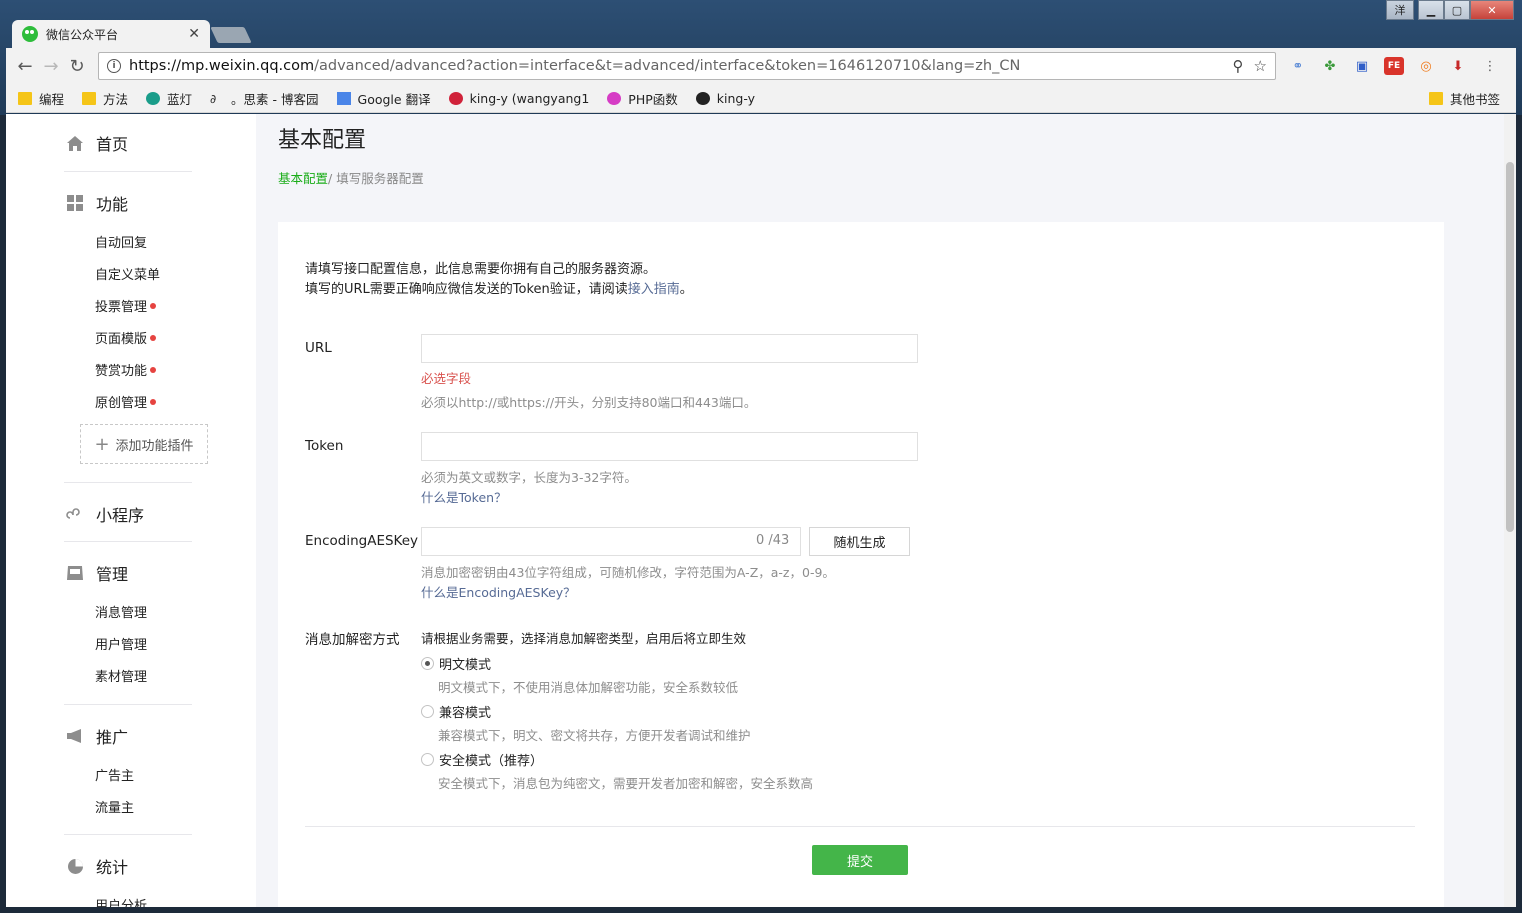 The width and height of the screenshot is (1522, 913). I want to click on page-scrollbar, so click(1510, 510).